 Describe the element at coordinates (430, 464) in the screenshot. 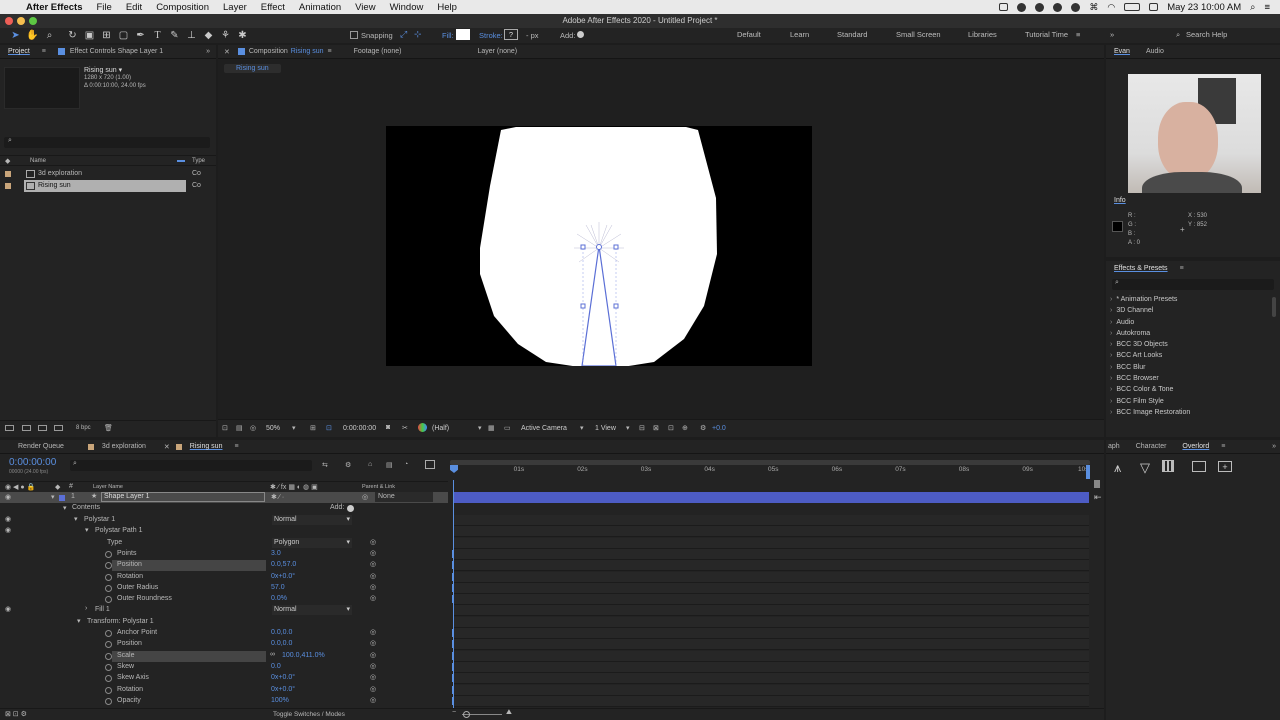

I see `graph-editor-icon` at that location.